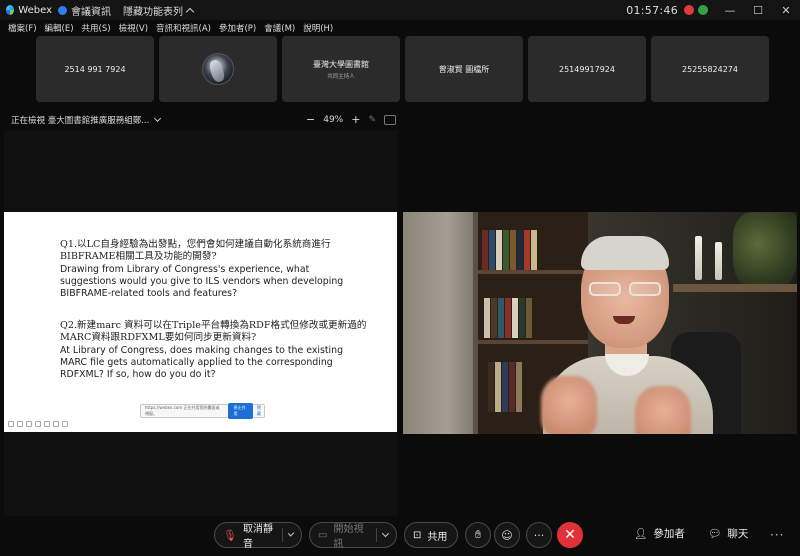 The width and height of the screenshot is (800, 556). What do you see at coordinates (730, 10) in the screenshot?
I see `minimize-button: —` at bounding box center [730, 10].